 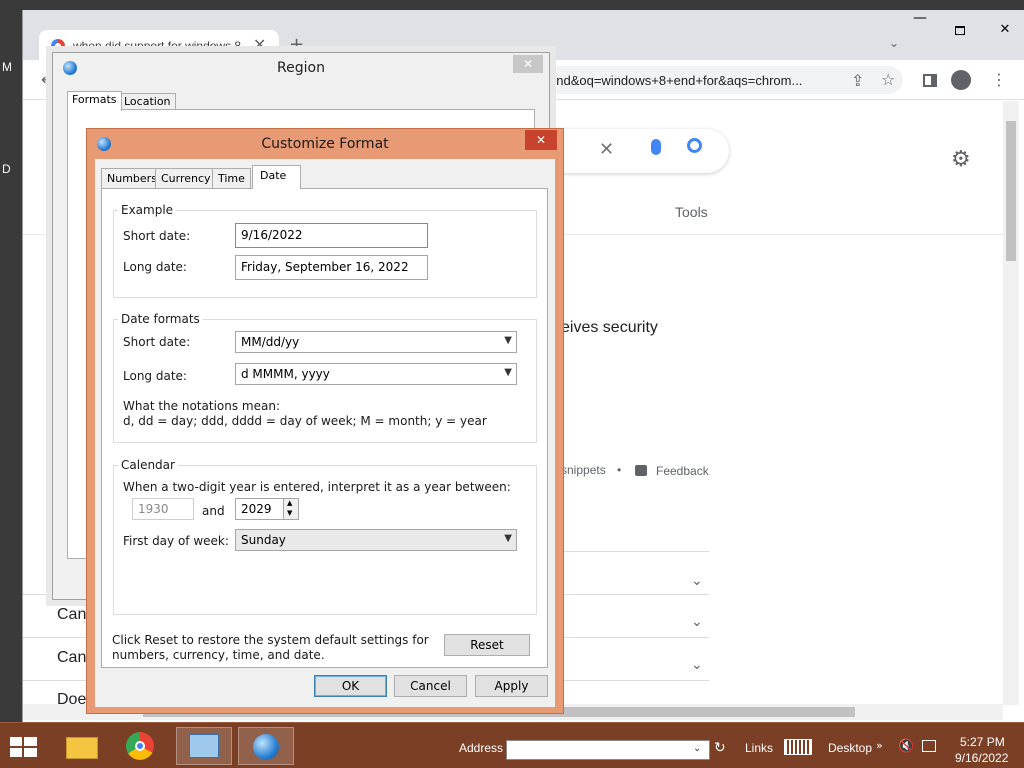 What do you see at coordinates (609, 327) in the screenshot?
I see `snippet-text: eives security` at bounding box center [609, 327].